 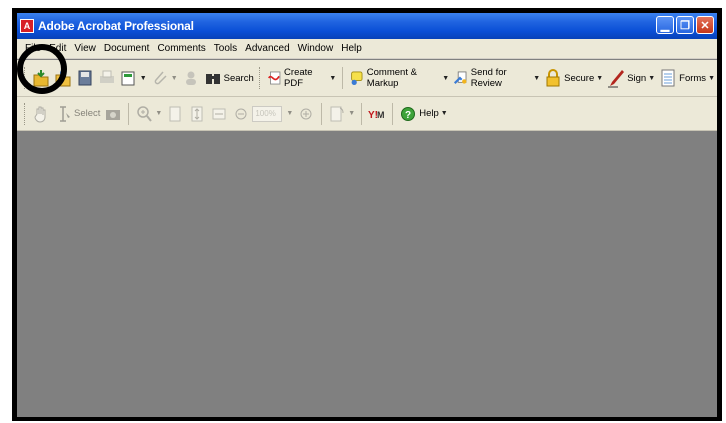 What do you see at coordinates (42, 69) in the screenshot?
I see `file-menu-highlight-circle` at bounding box center [42, 69].